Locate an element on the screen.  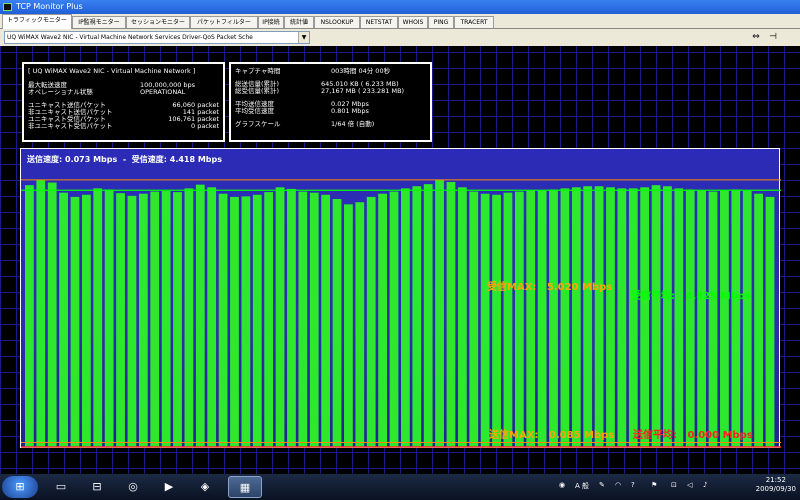
scale-row: グラフスケール 1/64 倍 (自動) is located at coordinates (330, 124).